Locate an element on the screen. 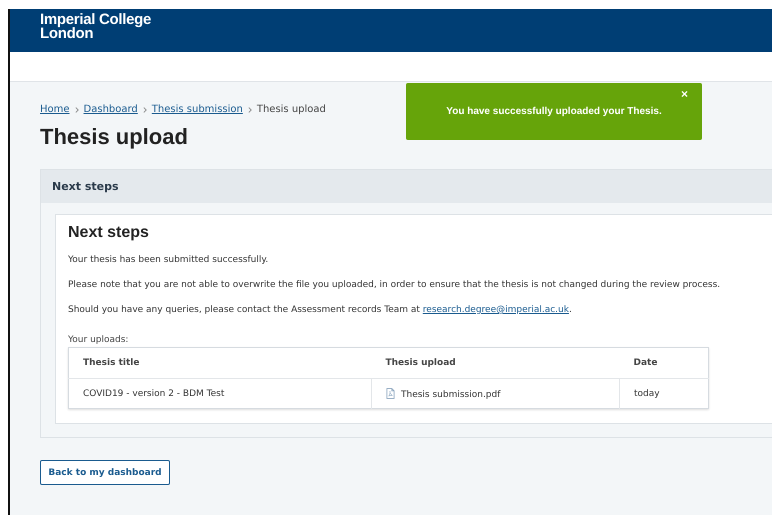  column-header: Thesis upload is located at coordinates (496, 363).